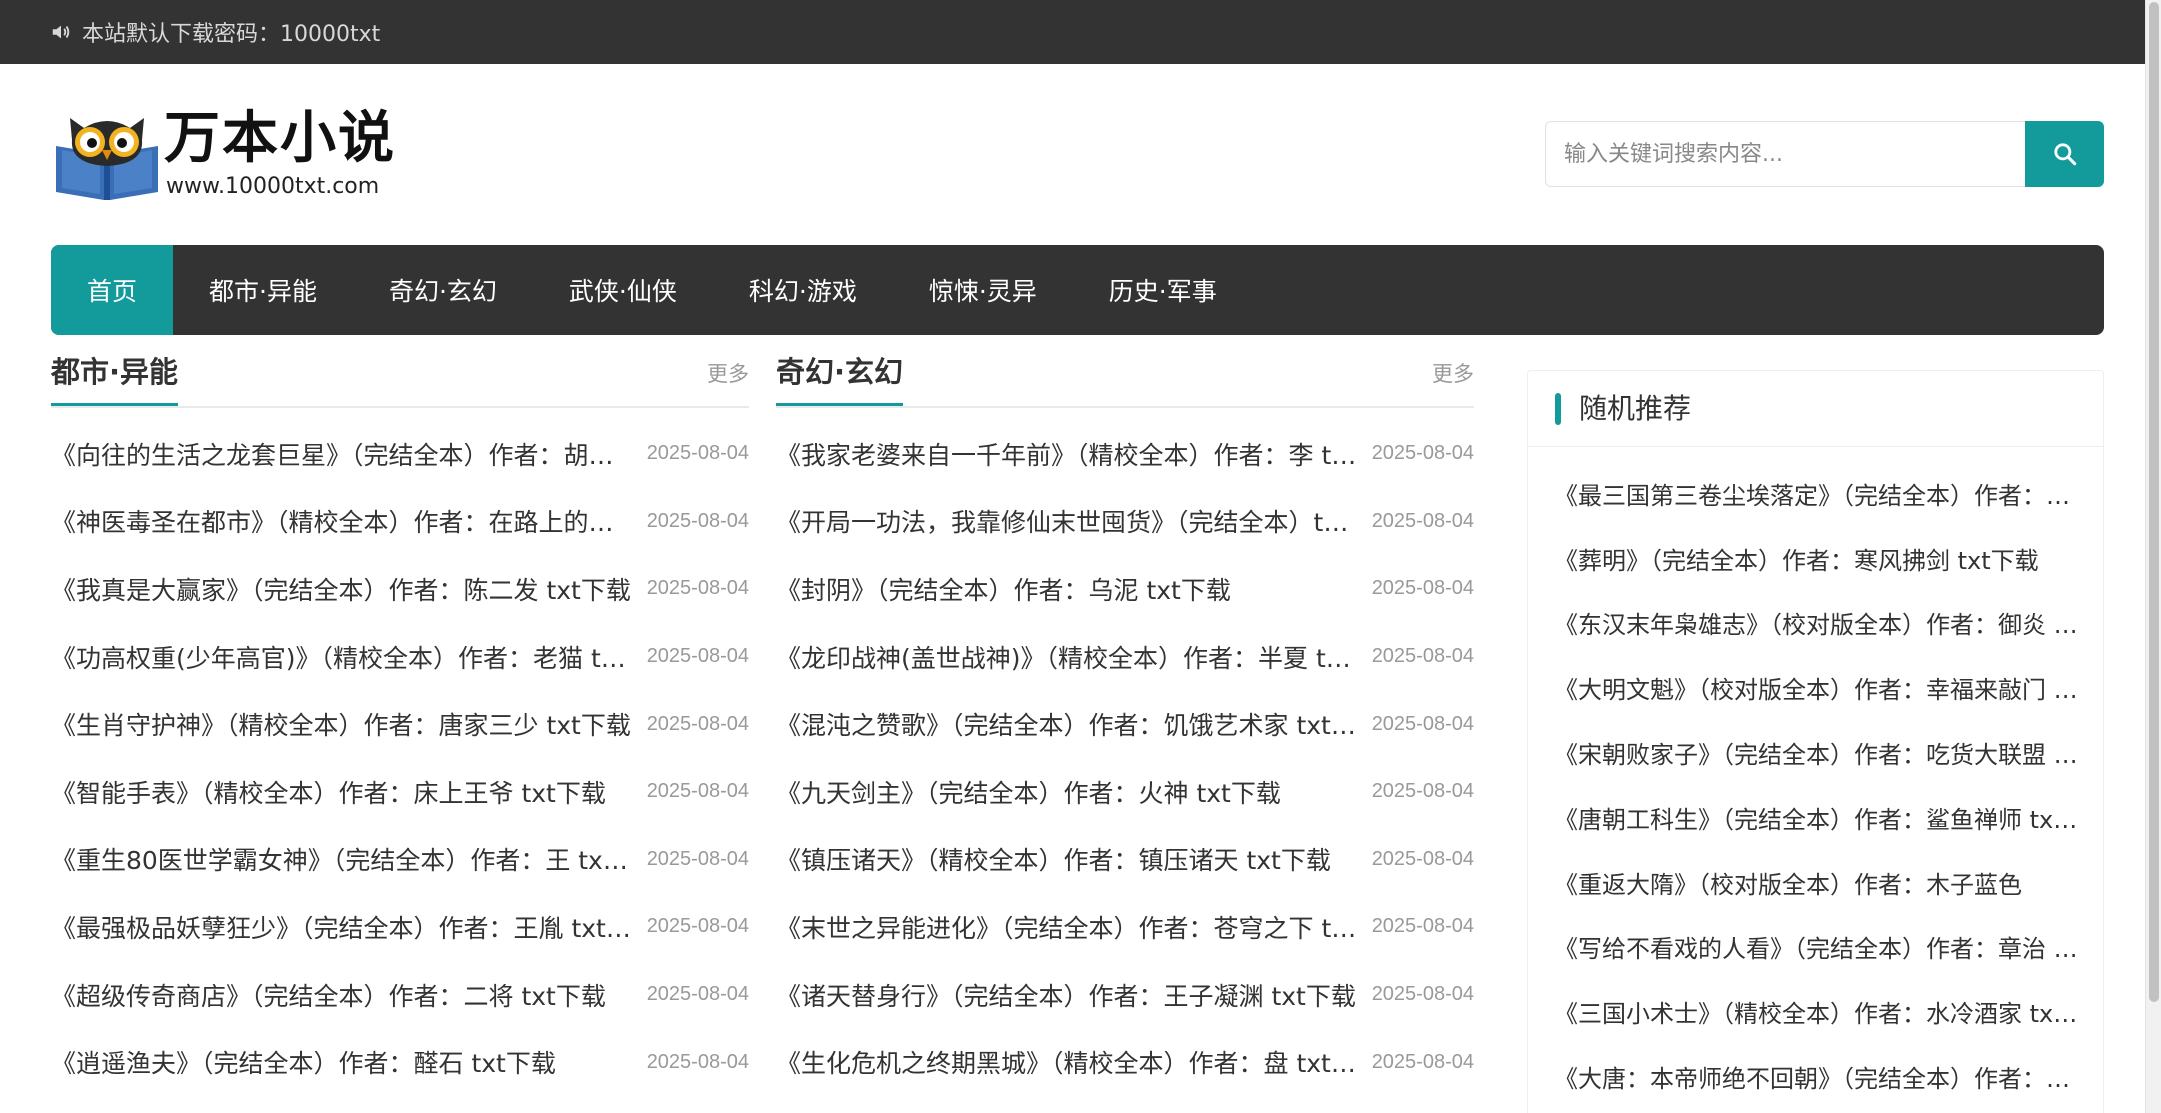 The width and height of the screenshot is (2161, 1113). I want to click on list-item: 《葬明》（完结全本）作者：寒风拂剑 txt下载, so click(1828, 558).